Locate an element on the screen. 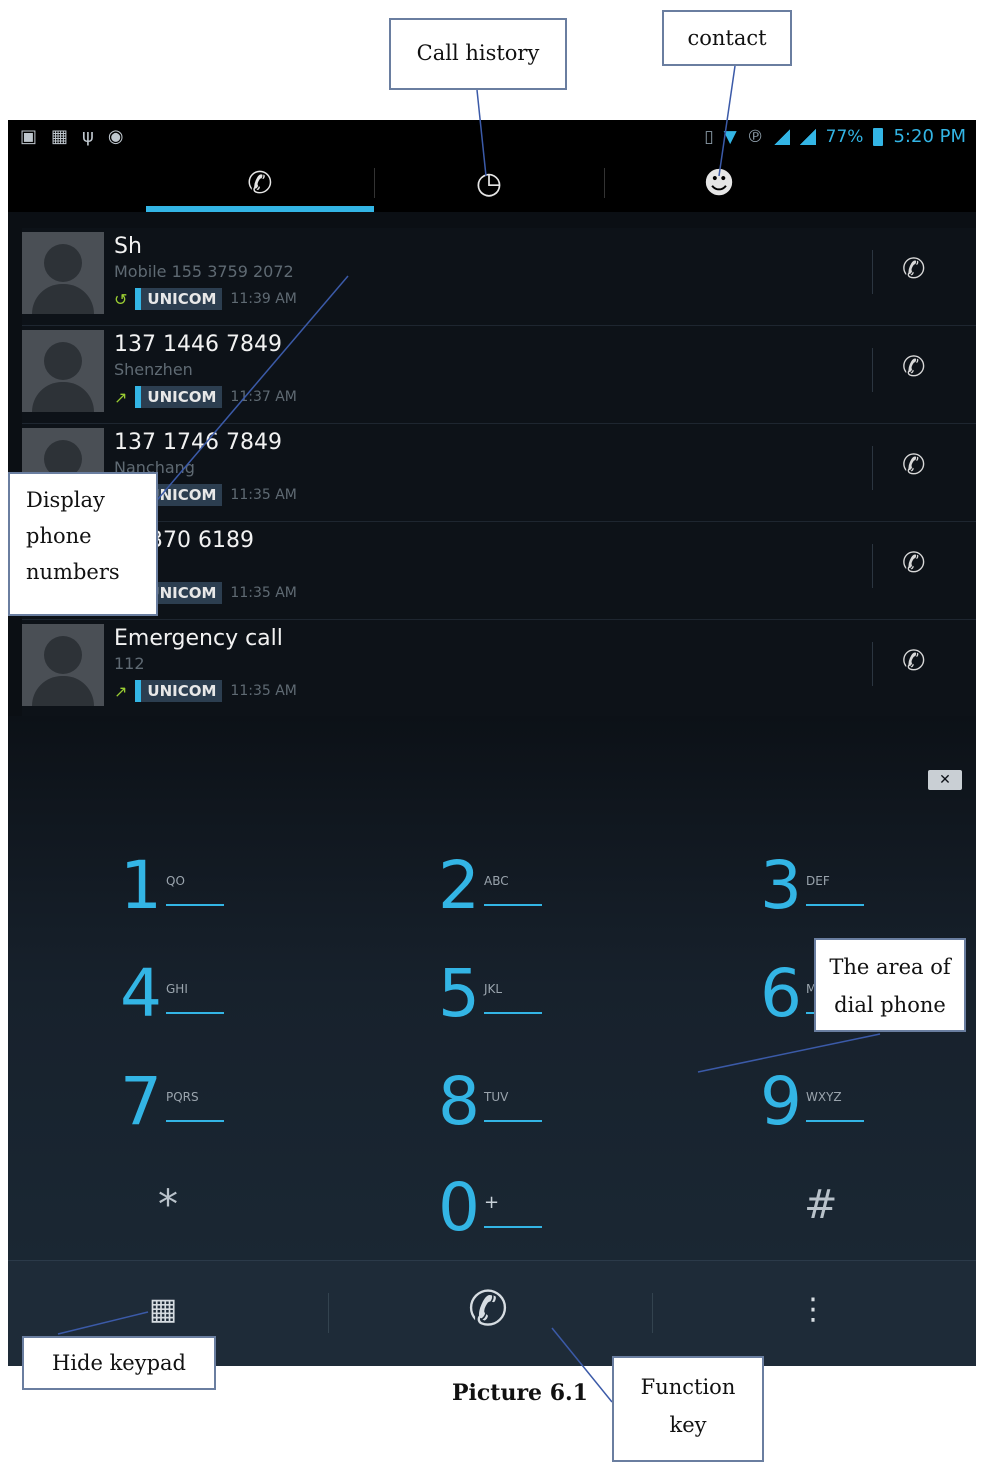 This screenshot has height=1474, width=984. key-2: 2 ABC is located at coordinates (518, 891).